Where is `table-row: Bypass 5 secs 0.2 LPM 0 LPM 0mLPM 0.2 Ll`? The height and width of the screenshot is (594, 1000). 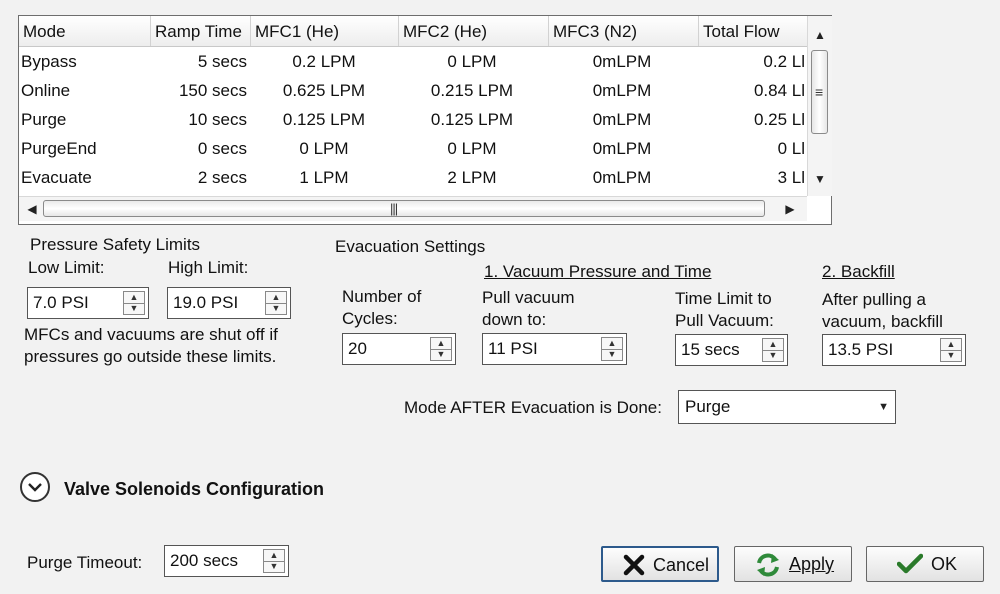 table-row: Bypass 5 secs 0.2 LPM 0 LPM 0mLPM 0.2 Ll is located at coordinates (413, 61).